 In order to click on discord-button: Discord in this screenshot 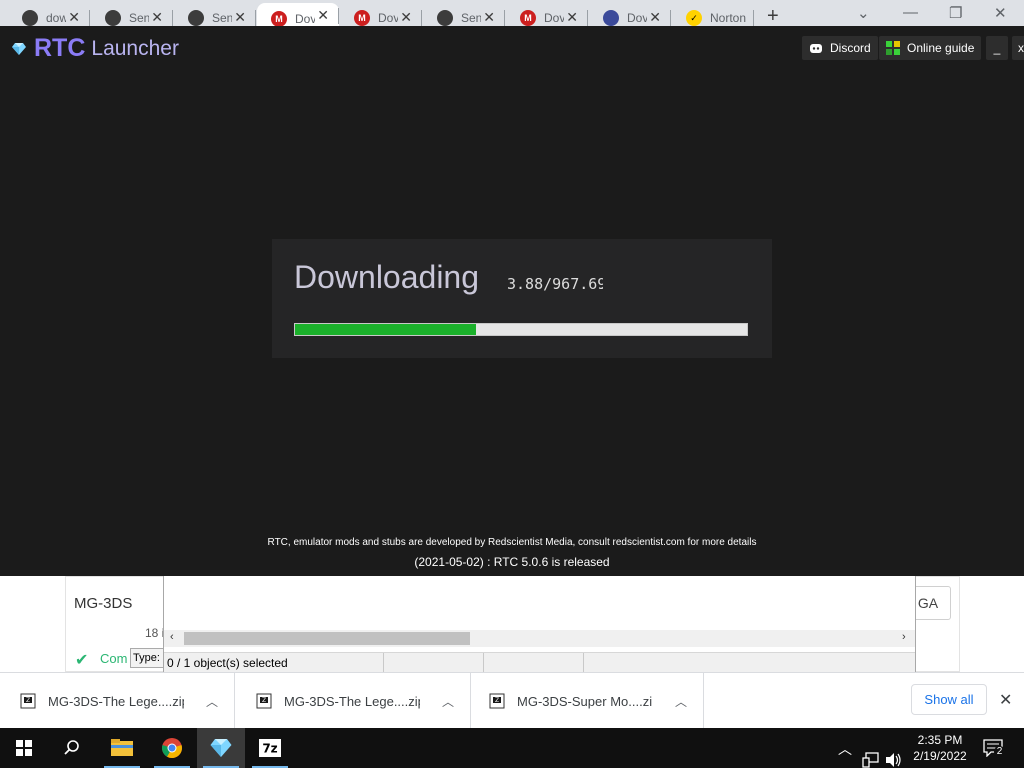, I will do `click(840, 48)`.